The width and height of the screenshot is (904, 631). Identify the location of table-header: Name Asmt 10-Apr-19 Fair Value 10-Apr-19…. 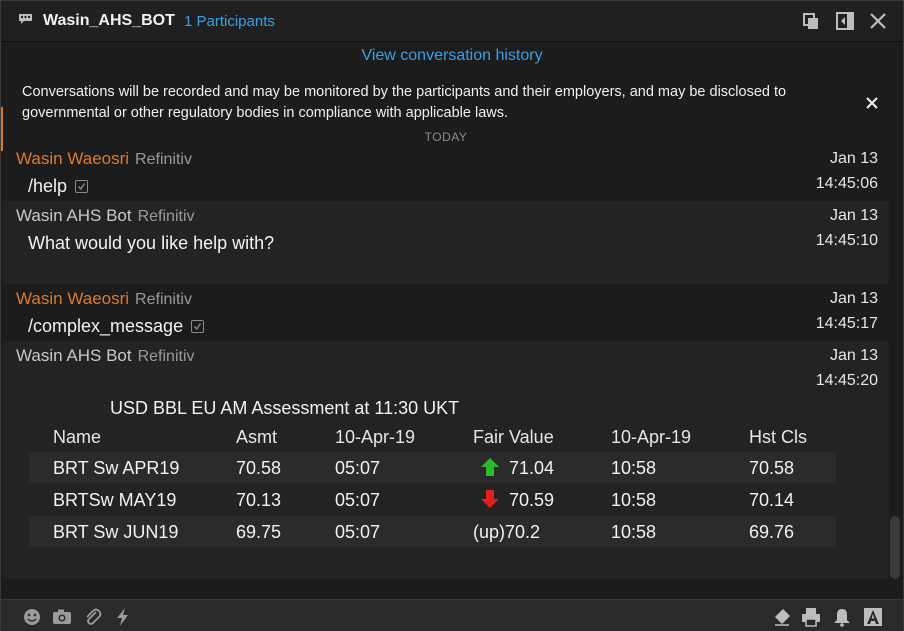
(432, 438).